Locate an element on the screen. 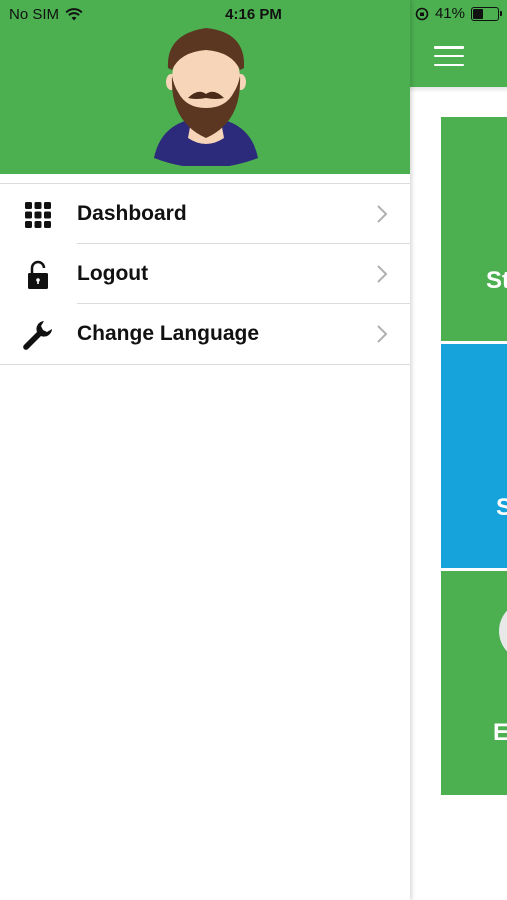  grid-icon is located at coordinates (38, 215).